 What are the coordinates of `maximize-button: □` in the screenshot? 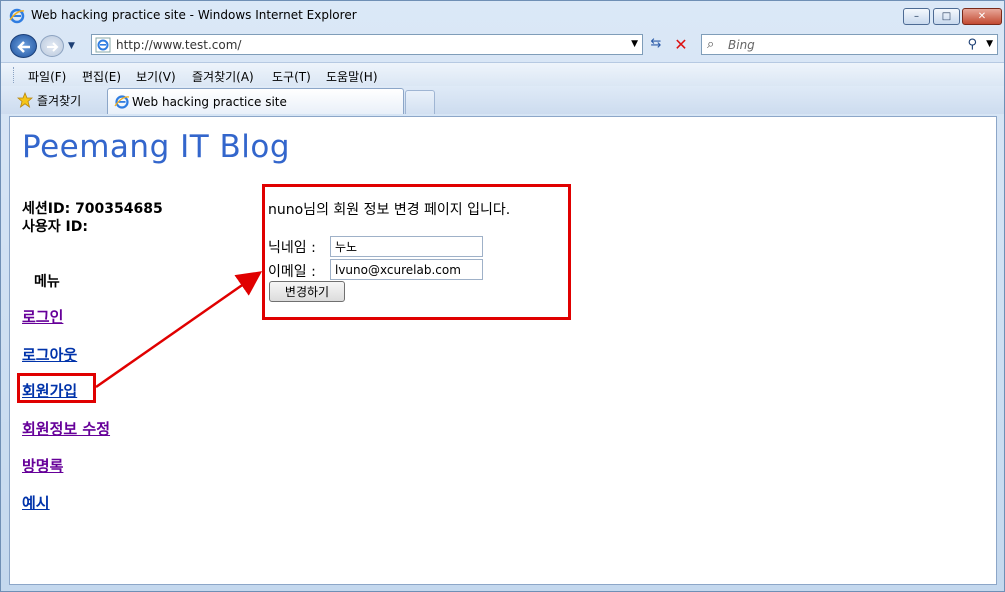 It's located at (946, 16).